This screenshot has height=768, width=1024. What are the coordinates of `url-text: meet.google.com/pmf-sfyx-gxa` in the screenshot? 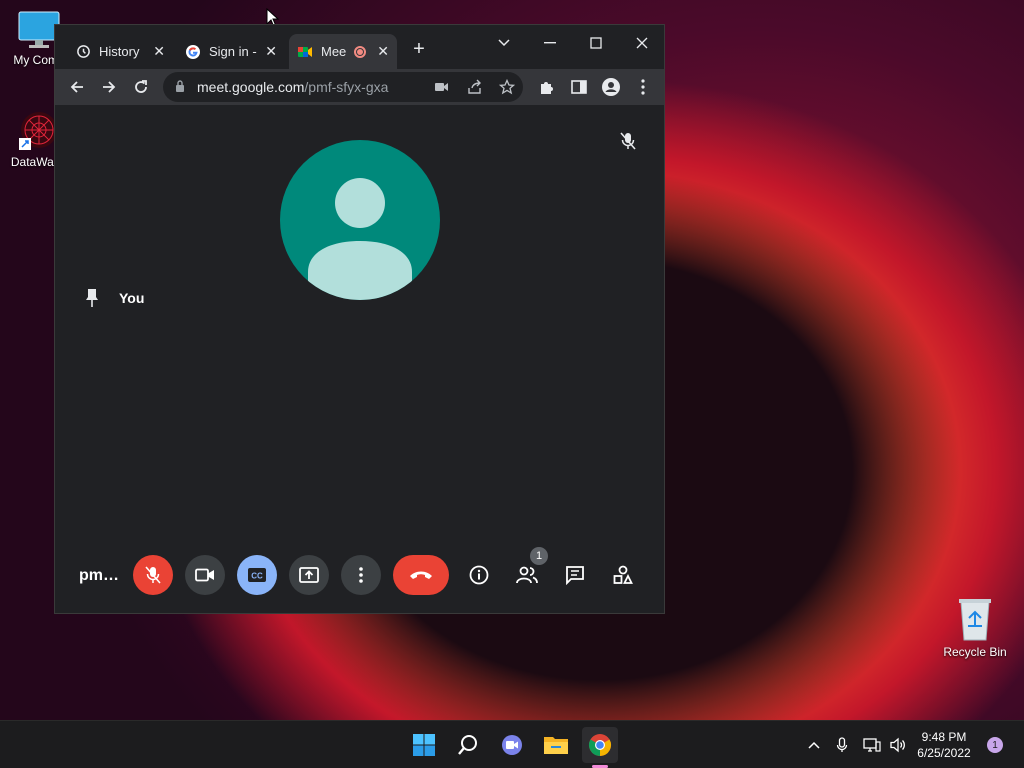 It's located at (292, 87).